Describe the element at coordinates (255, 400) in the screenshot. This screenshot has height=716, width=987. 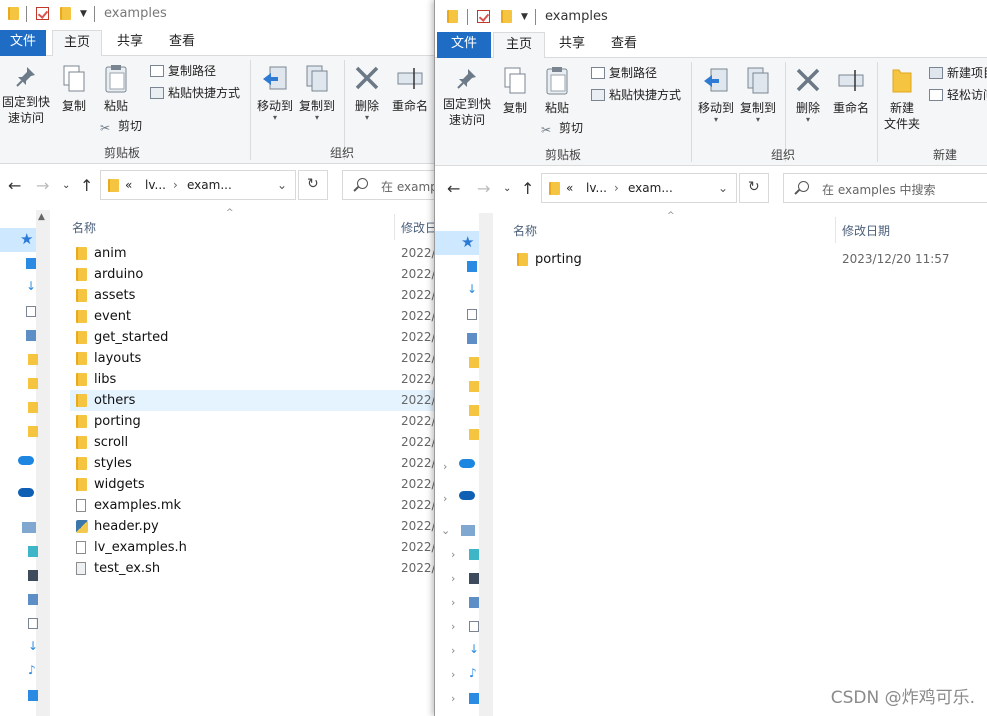
I see `file-row: others 2022/` at that location.